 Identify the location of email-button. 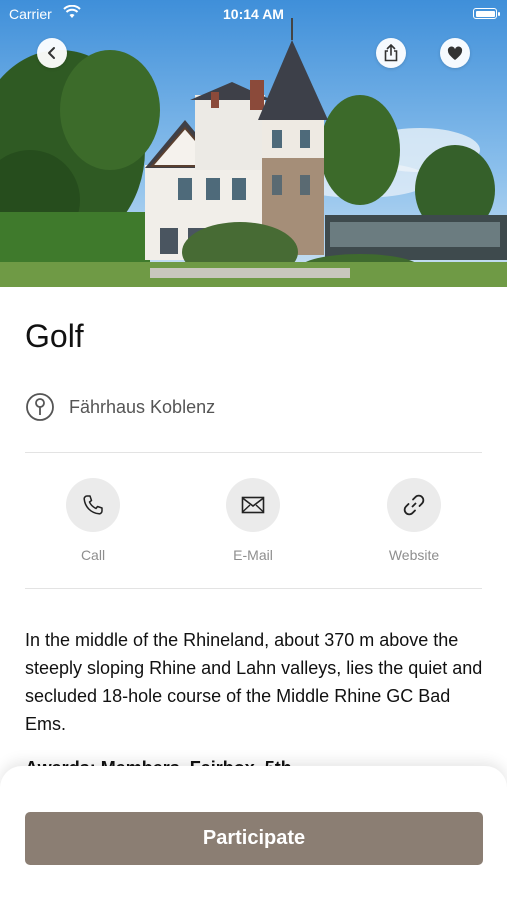
(253, 505).